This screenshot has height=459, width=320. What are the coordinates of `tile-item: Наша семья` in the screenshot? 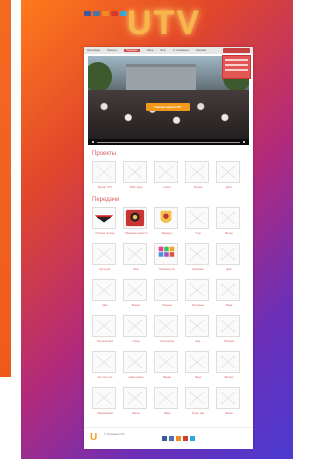 It's located at (135, 365).